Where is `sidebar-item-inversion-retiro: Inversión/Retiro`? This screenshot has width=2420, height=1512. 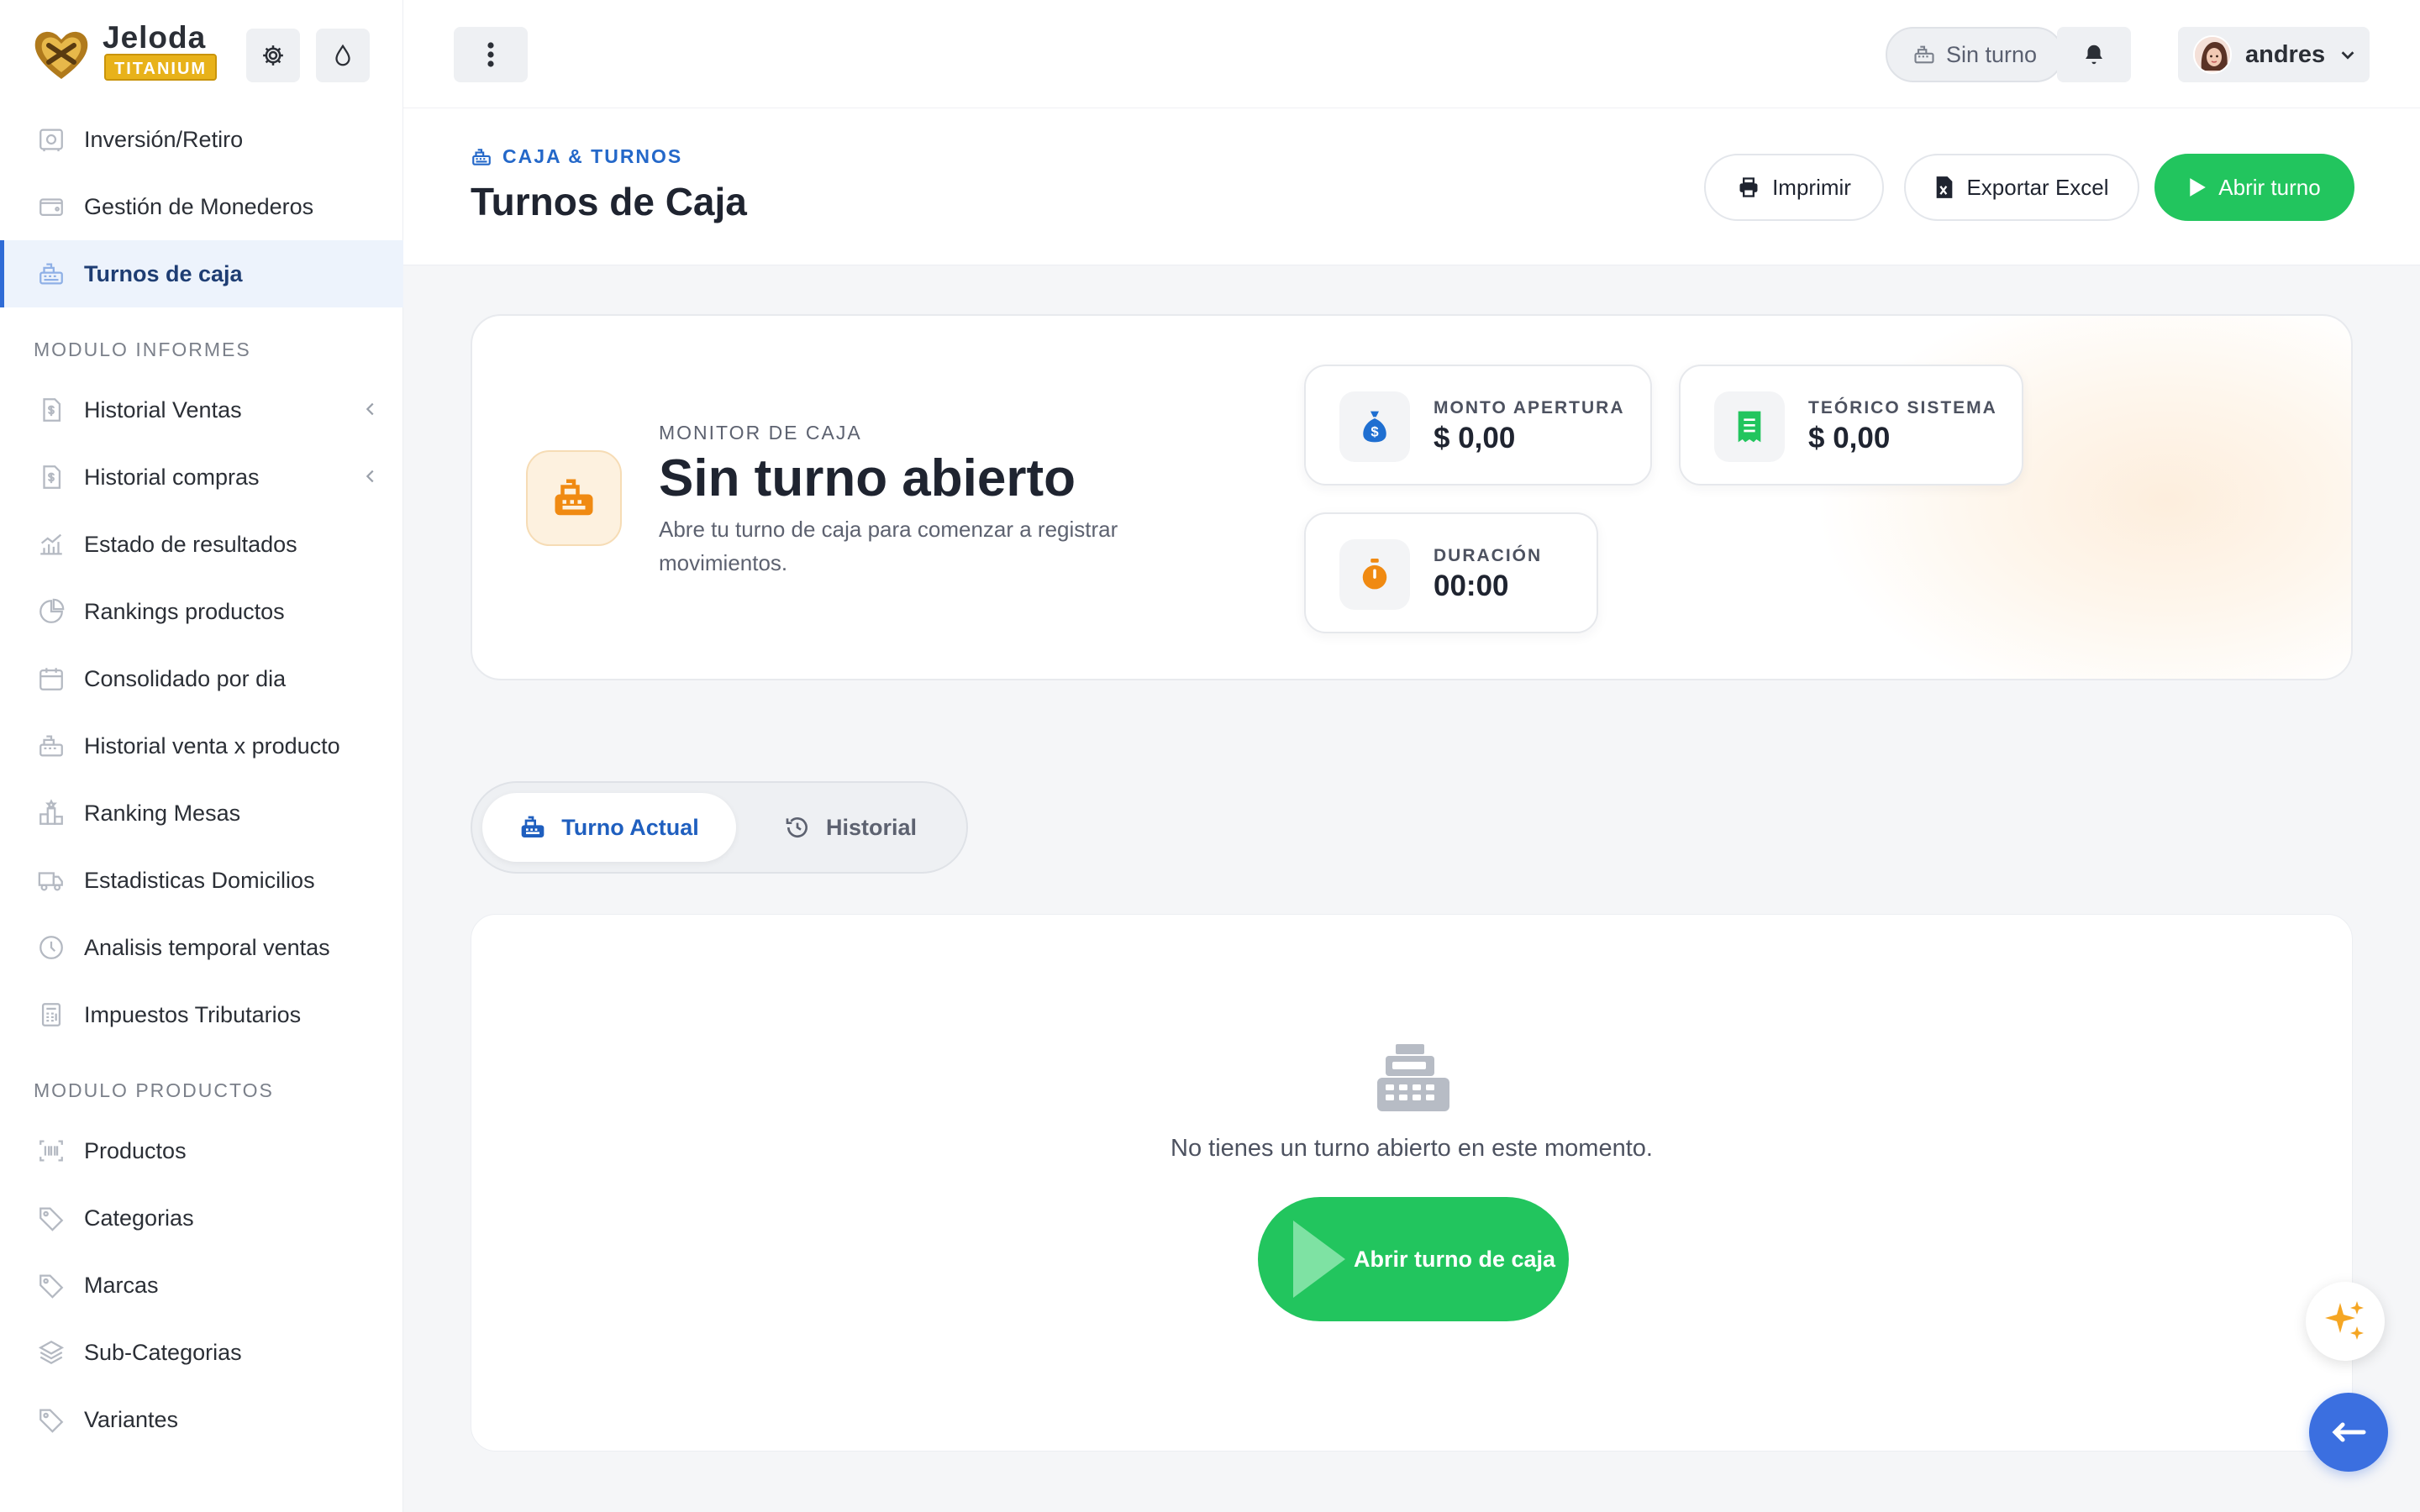 sidebar-item-inversion-retiro: Inversión/Retiro is located at coordinates (202, 139).